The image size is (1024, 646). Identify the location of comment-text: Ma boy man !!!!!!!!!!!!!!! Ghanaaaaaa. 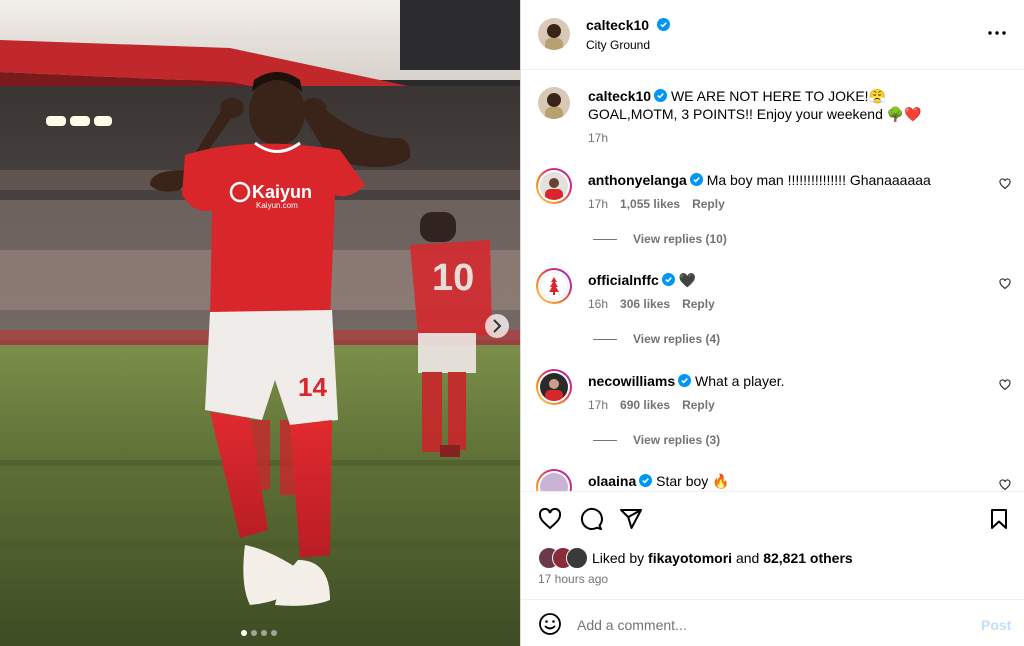
(818, 180).